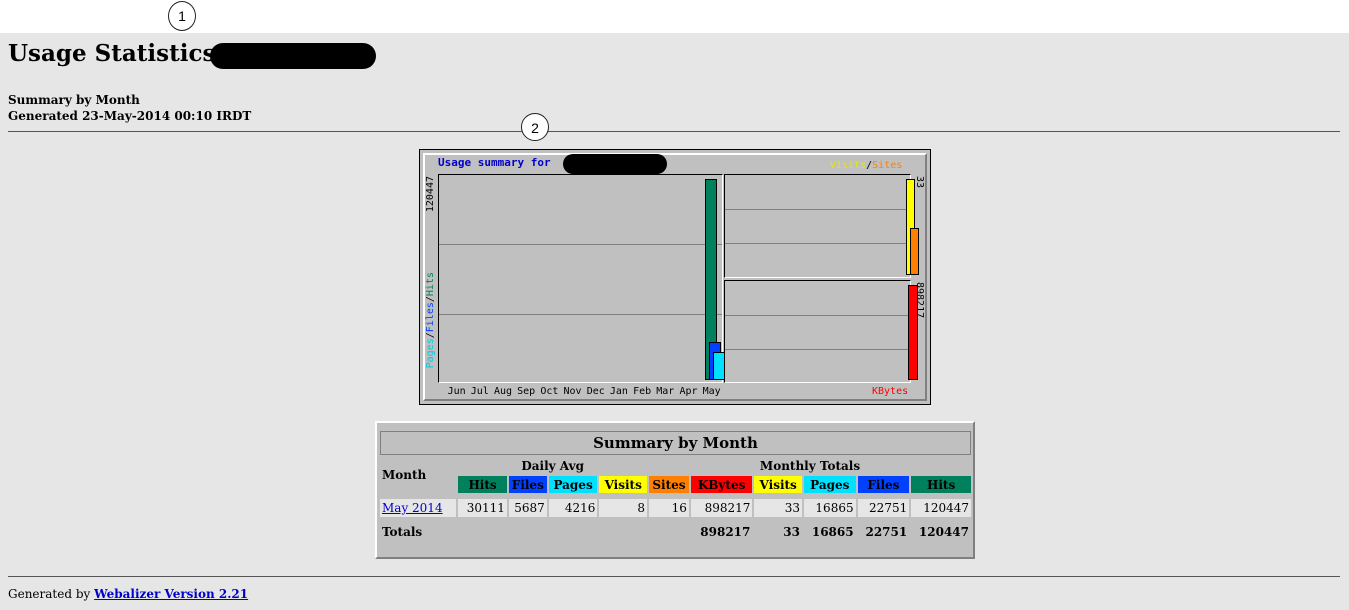  Describe the element at coordinates (674, 16) in the screenshot. I see `browser-top-area` at that location.